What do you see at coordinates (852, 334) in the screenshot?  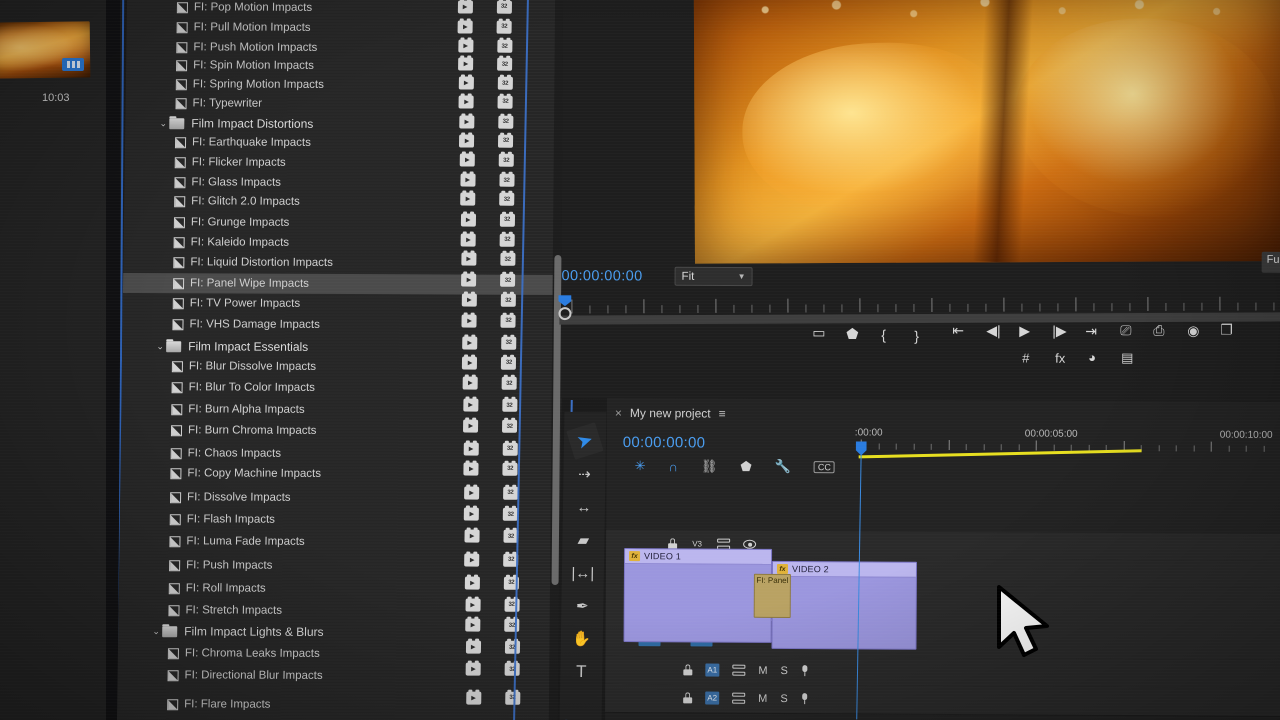 I see `marker-icon: ⬟` at bounding box center [852, 334].